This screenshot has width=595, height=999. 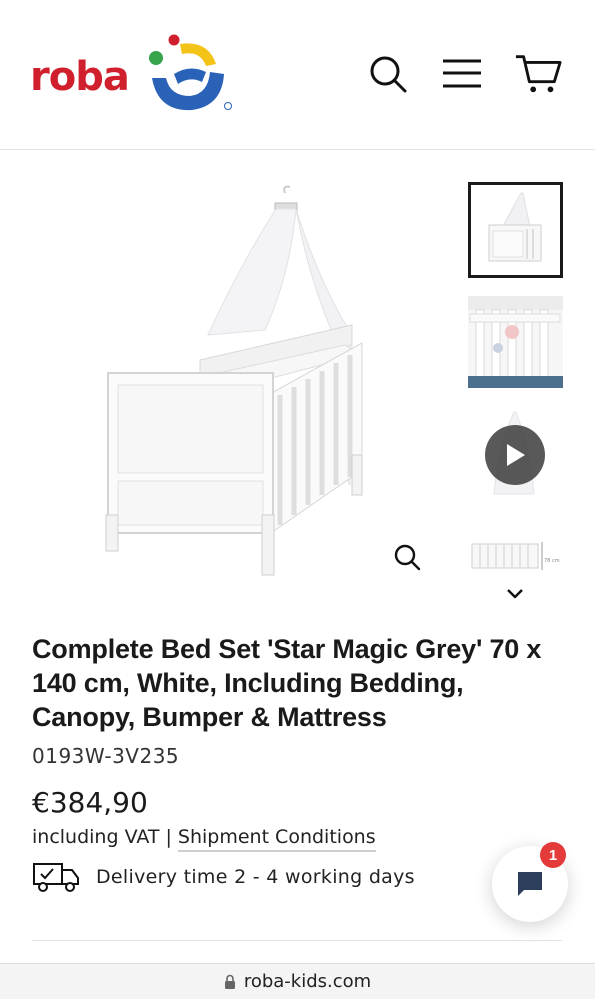 I want to click on vat-text: including VAT, so click(x=96, y=837).